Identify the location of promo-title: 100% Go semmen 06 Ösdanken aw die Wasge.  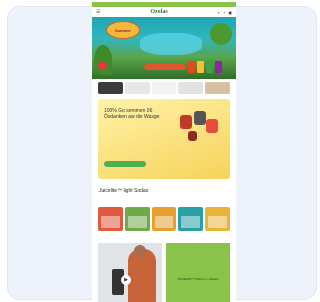
(132, 114).